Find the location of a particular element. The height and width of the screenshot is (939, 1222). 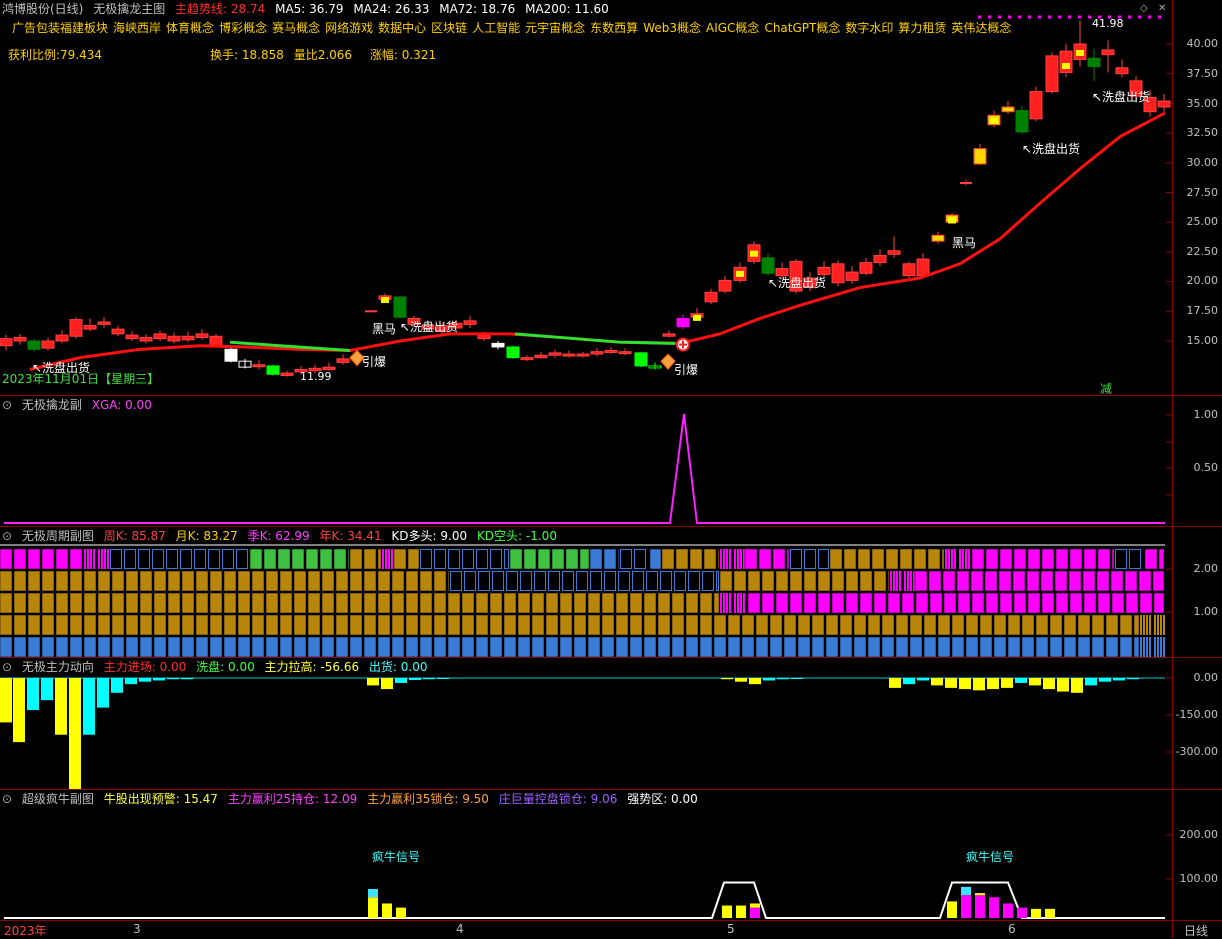

concept-tag: 人工智能 is located at coordinates (496, 28).